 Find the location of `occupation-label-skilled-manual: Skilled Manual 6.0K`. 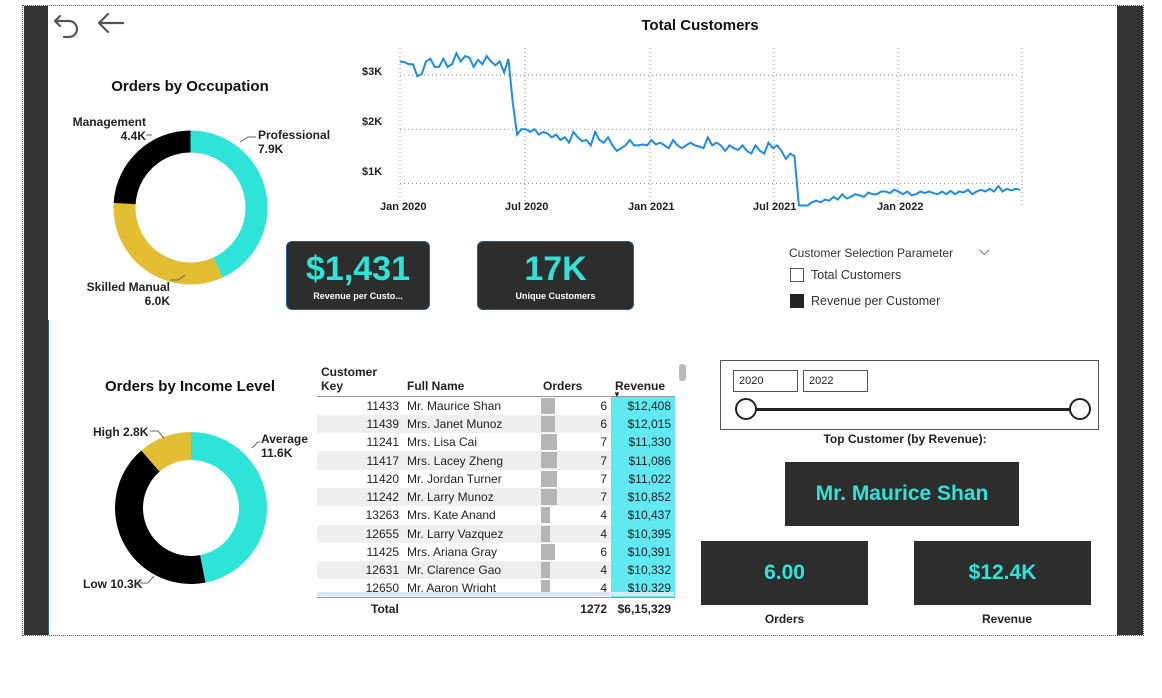

occupation-label-skilled-manual: Skilled Manual 6.0K is located at coordinates (128, 294).